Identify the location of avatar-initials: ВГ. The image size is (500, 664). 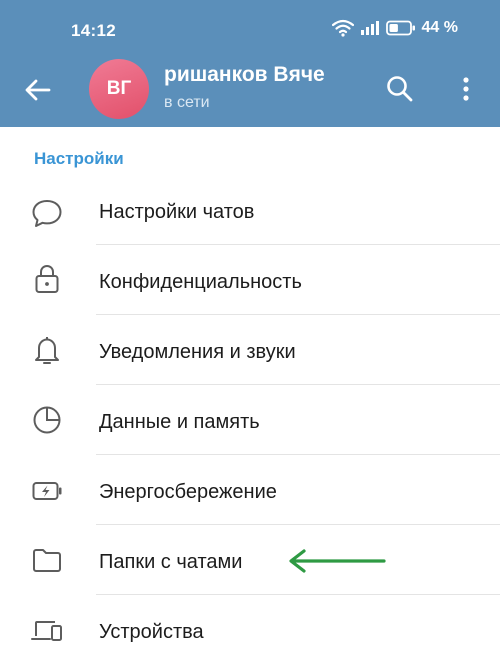
(119, 88).